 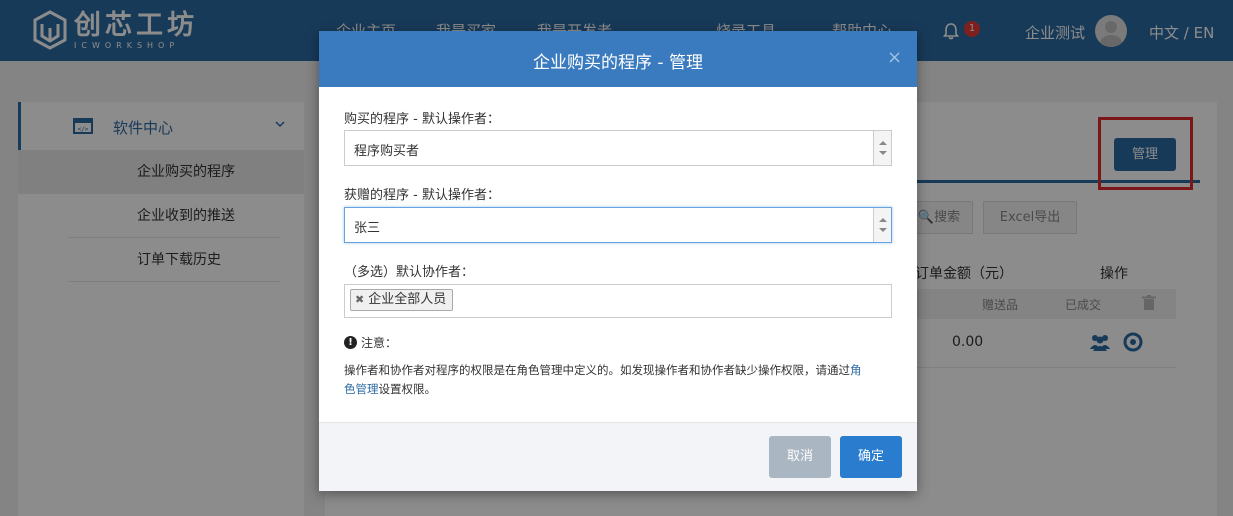 I want to click on note-text-2: 设置权限。, so click(x=407, y=389).